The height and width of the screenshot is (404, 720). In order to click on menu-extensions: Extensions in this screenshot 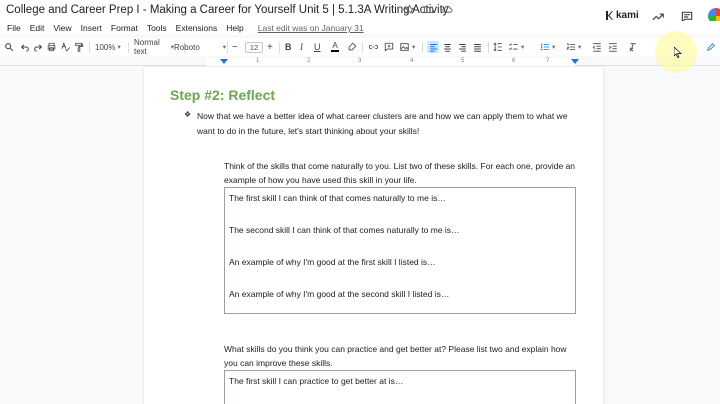, I will do `click(197, 28)`.